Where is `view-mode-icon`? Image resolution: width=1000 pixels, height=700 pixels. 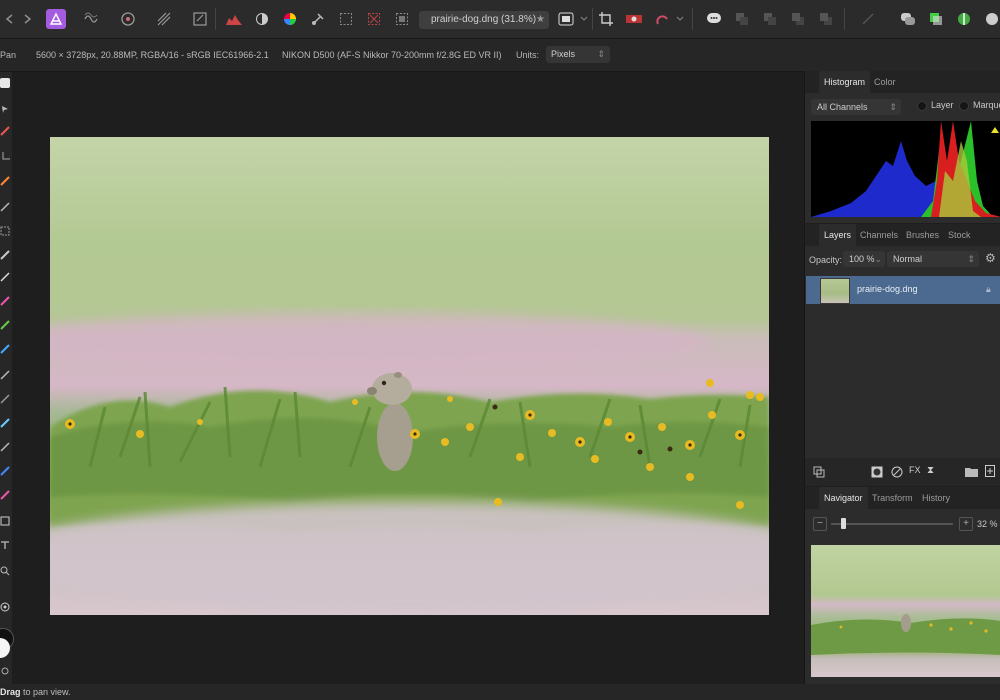
view-mode-icon is located at coordinates (566, 19).